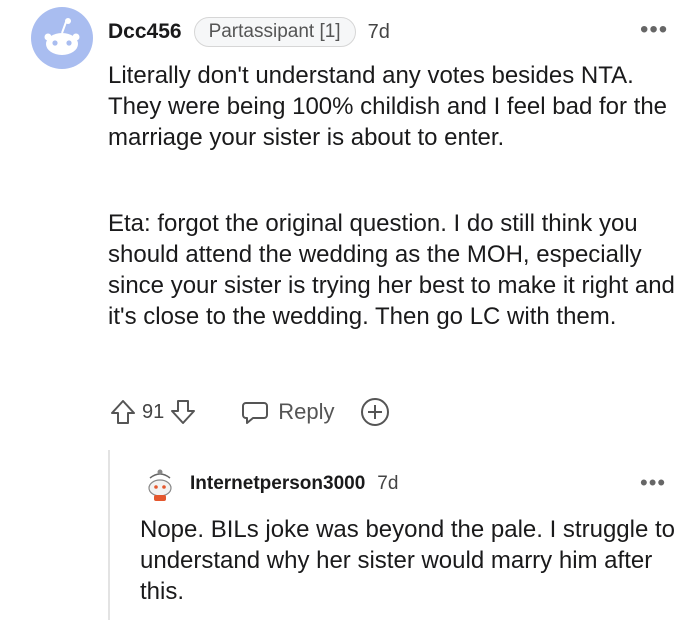 The height and width of the screenshot is (620, 700). I want to click on reply-avatar, so click(160, 484).